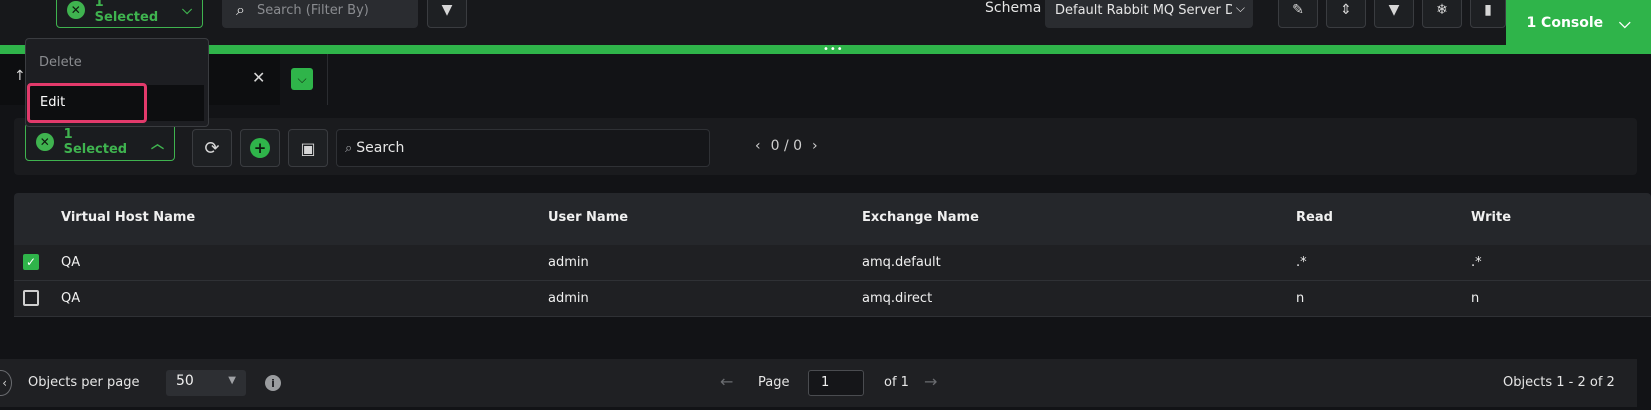 This screenshot has width=1651, height=410. What do you see at coordinates (1488, 10) in the screenshot?
I see `bar-chart-icon: ▮` at bounding box center [1488, 10].